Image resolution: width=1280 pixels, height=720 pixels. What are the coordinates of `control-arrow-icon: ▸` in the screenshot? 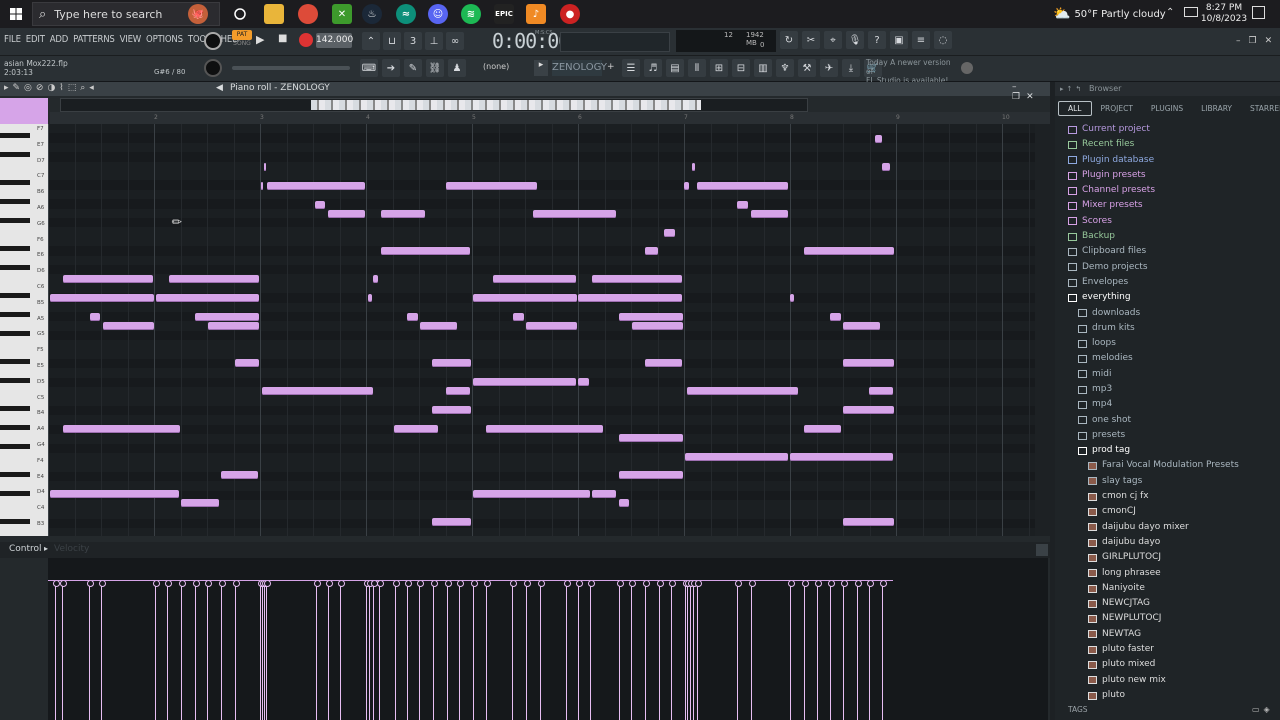 It's located at (46, 548).